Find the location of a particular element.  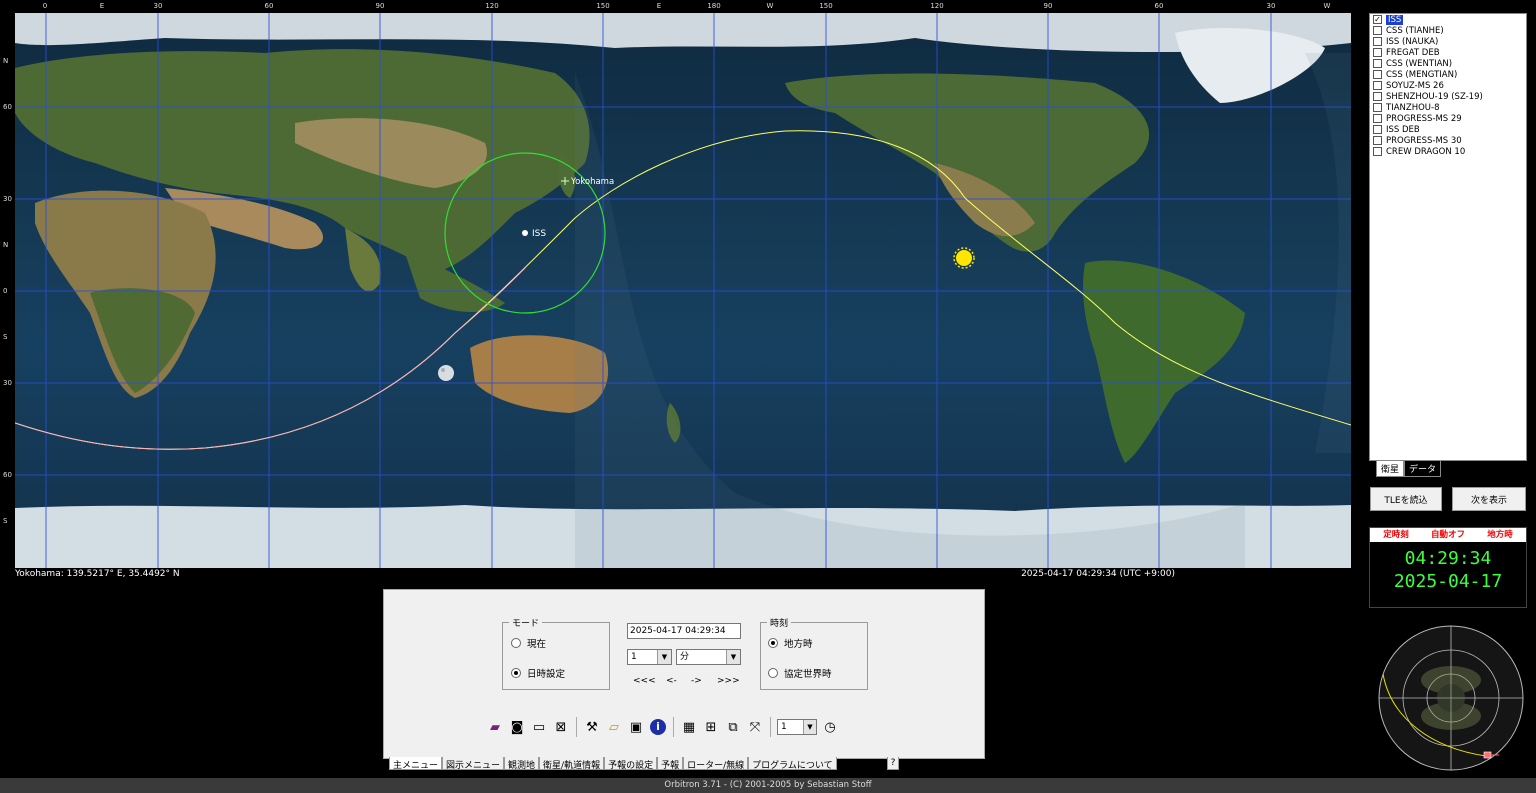

close-window-icon: ⊠ is located at coordinates (561, 727).